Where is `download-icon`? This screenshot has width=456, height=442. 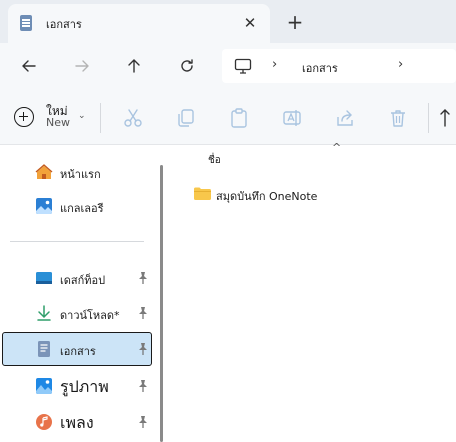
download-icon is located at coordinates (44, 313).